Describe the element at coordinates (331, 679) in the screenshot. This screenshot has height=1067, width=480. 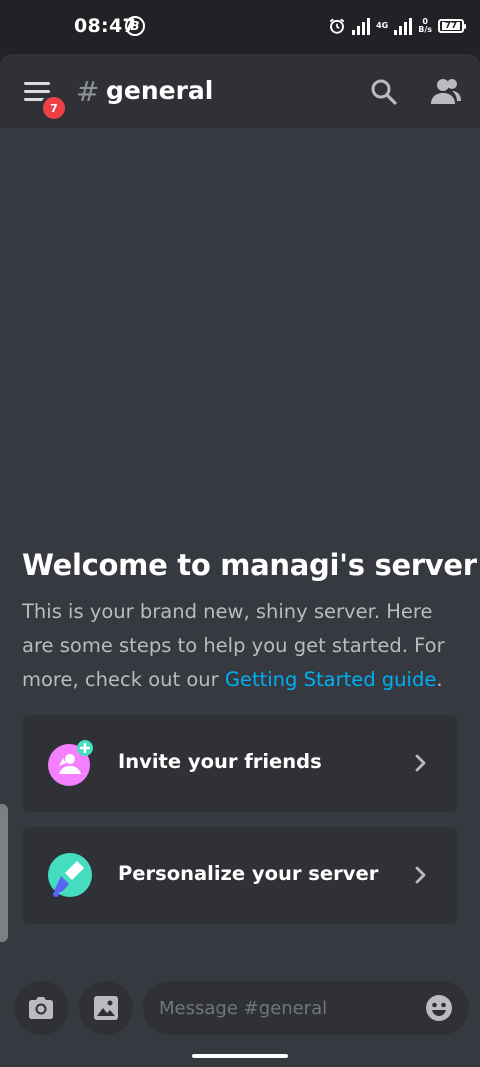
I see `getting-started-link: Getting Started guide` at that location.